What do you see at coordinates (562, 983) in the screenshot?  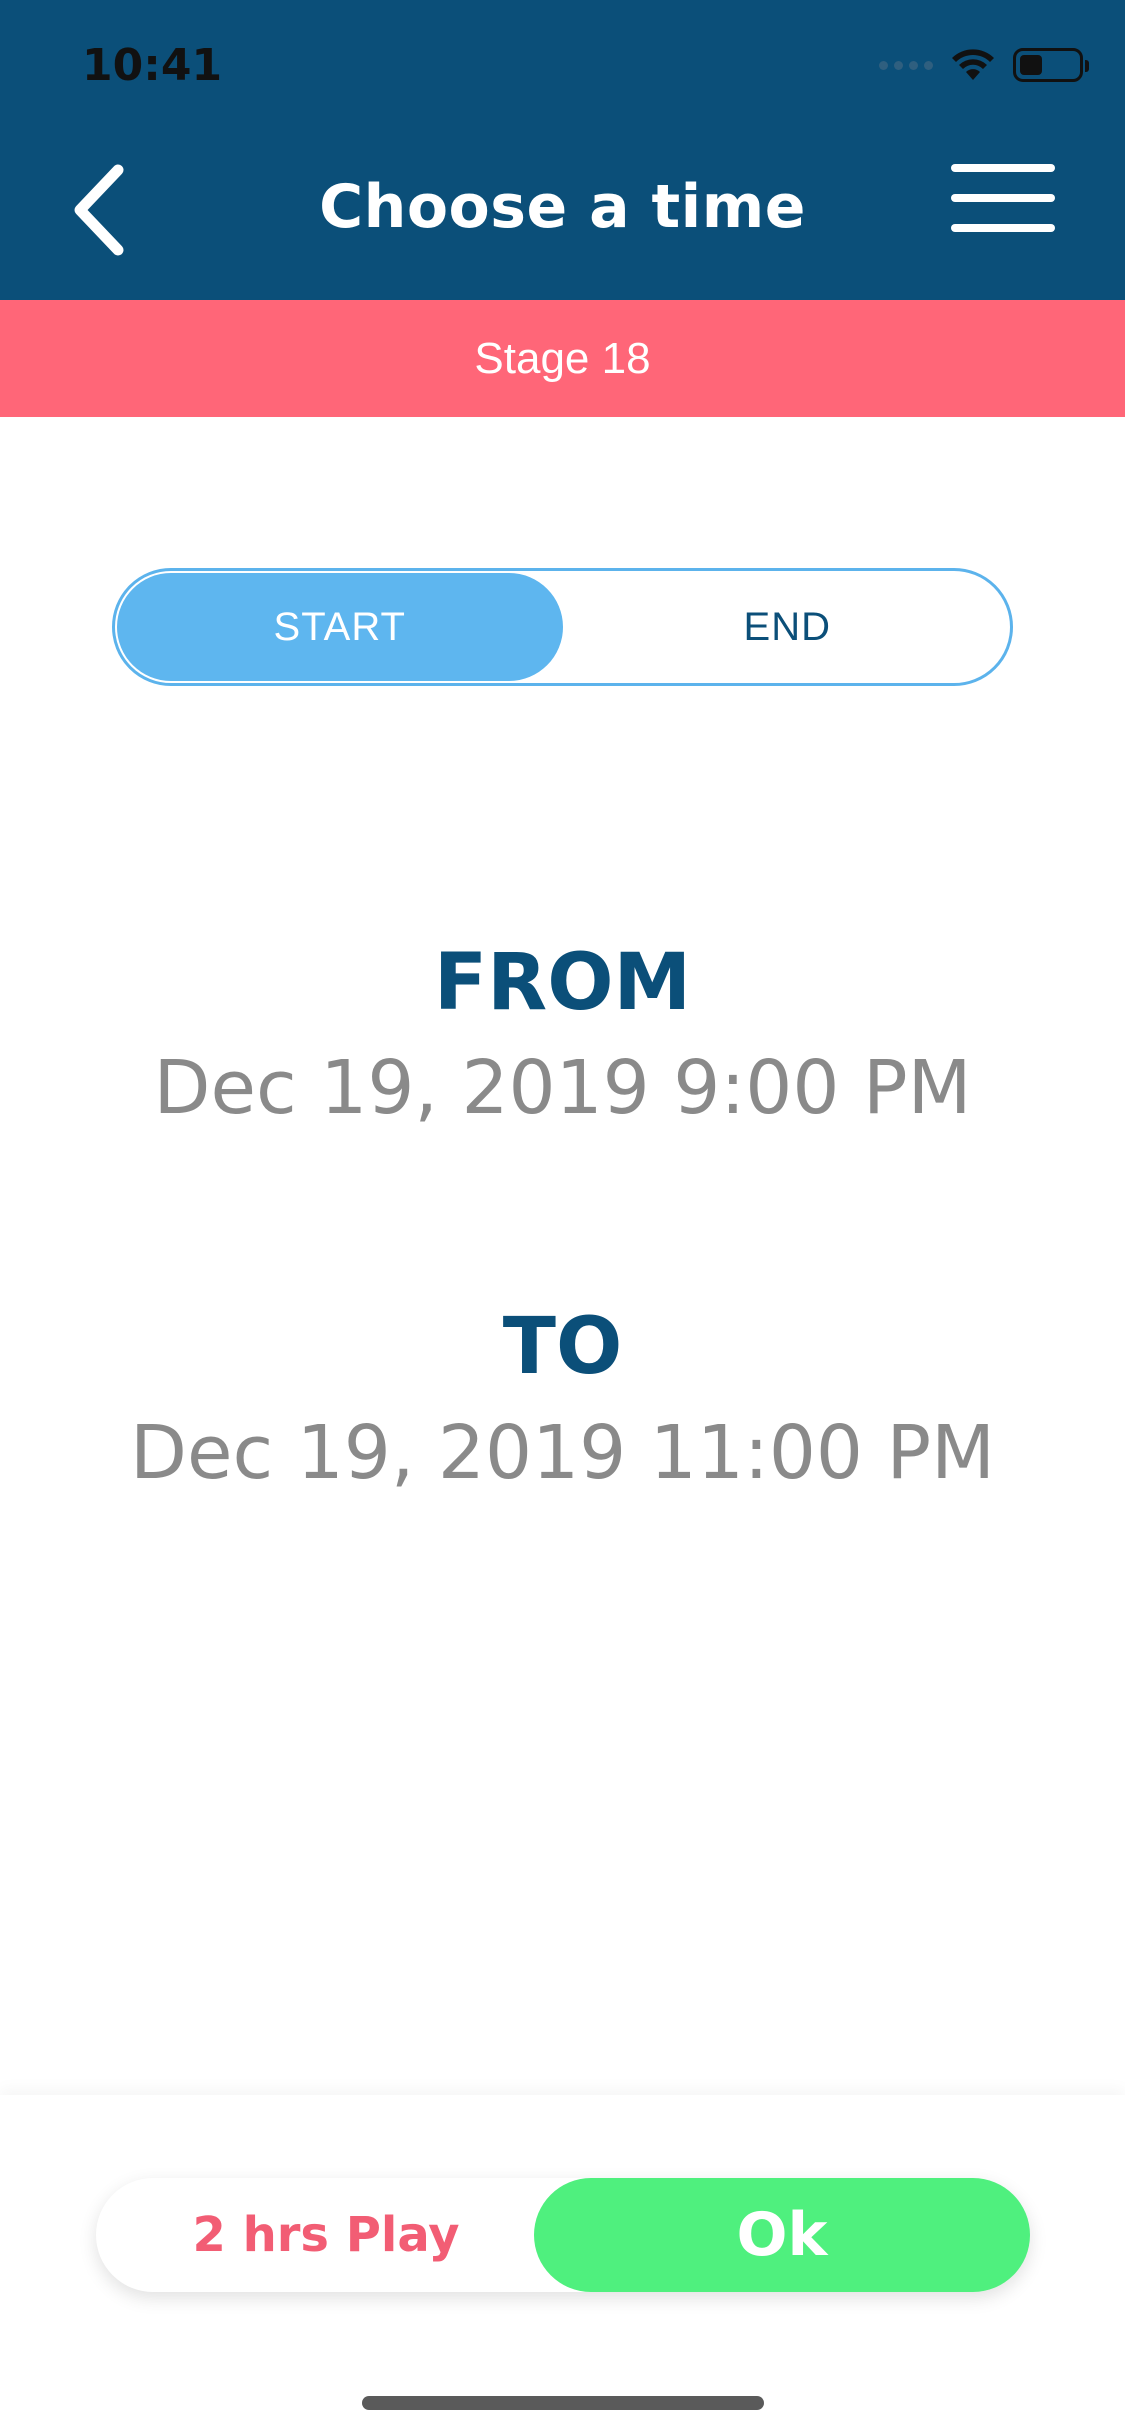 I see `from-label: FROM` at bounding box center [562, 983].